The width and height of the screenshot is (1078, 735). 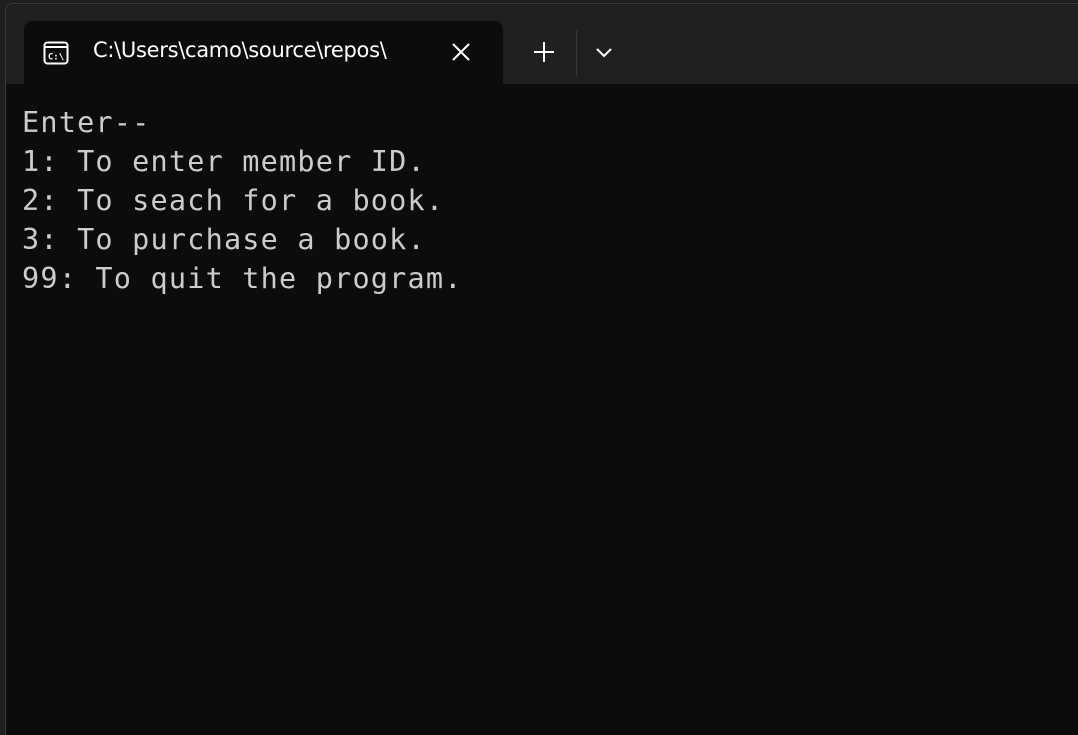 I want to click on title-bar: C:\ C:\Users\camo\source\repos\, so click(x=542, y=44).